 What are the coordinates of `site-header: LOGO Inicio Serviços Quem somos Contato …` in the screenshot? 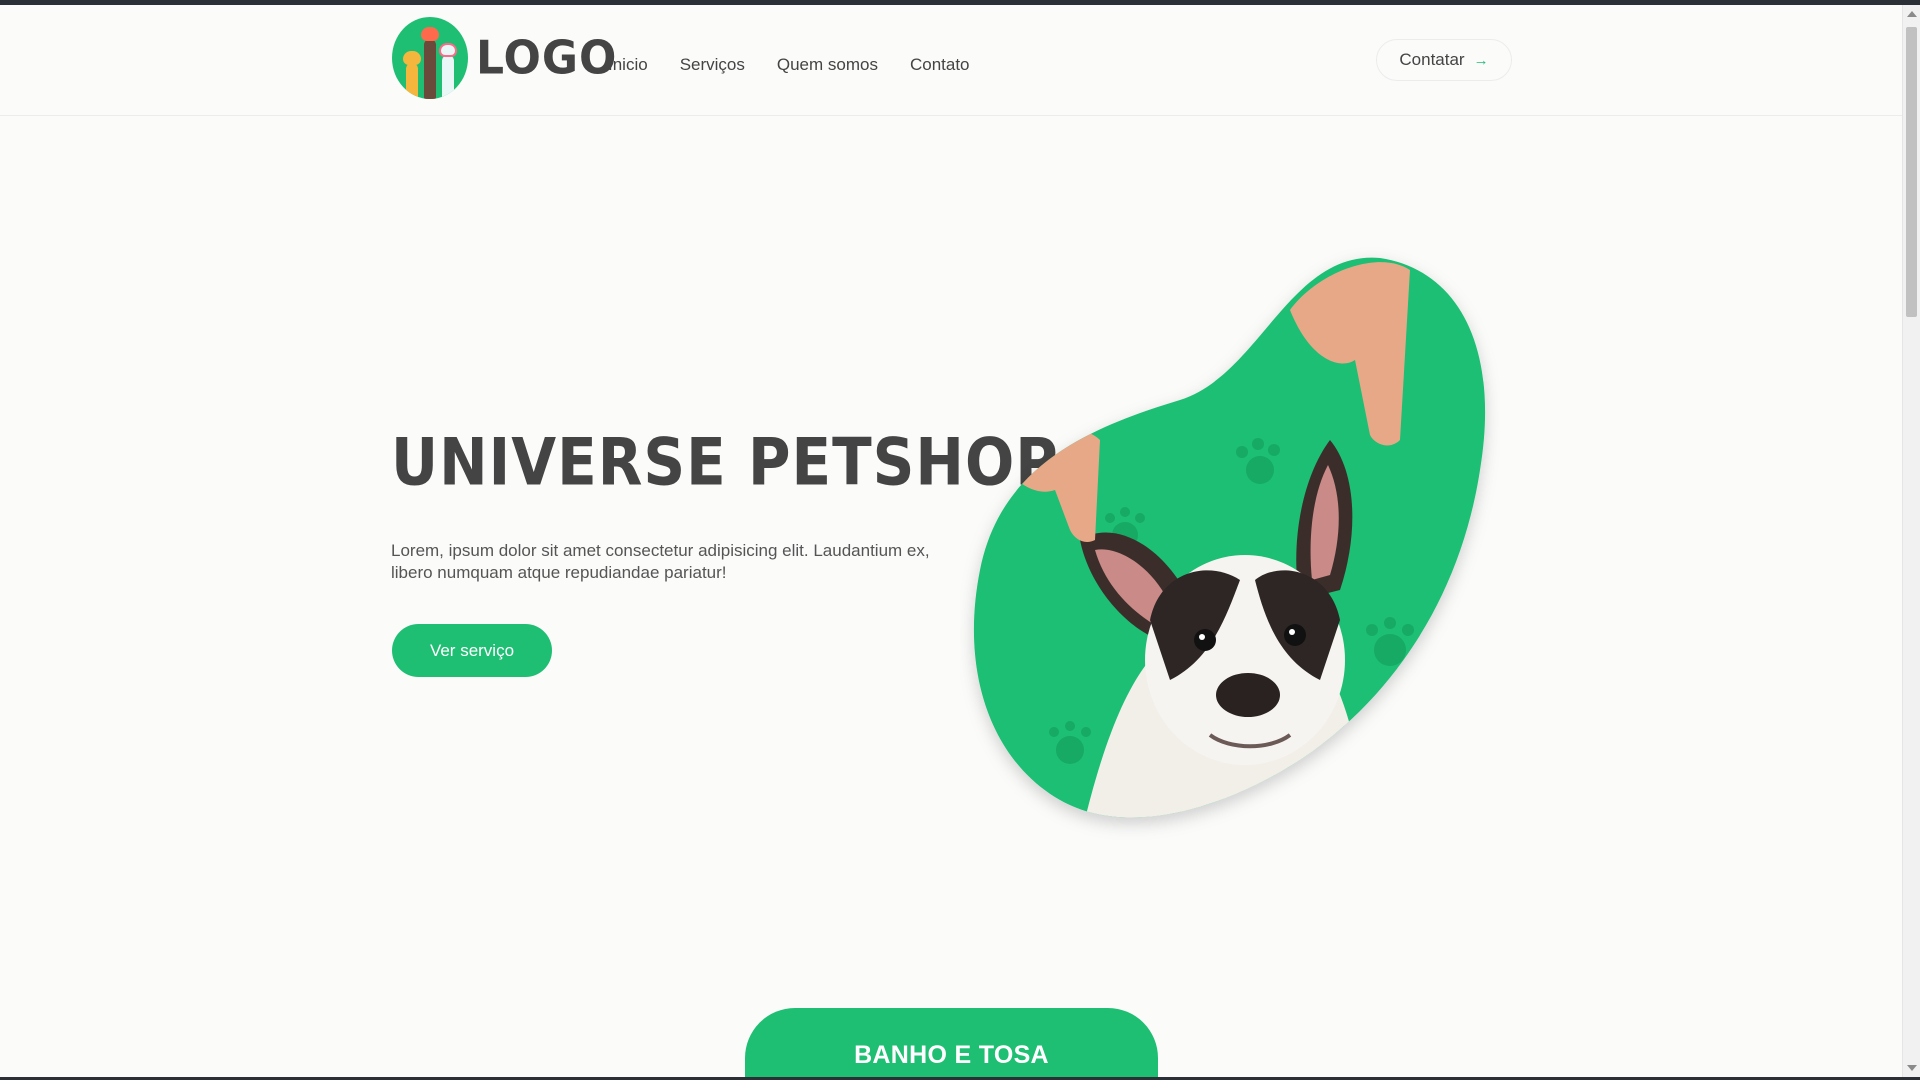 It's located at (951, 60).